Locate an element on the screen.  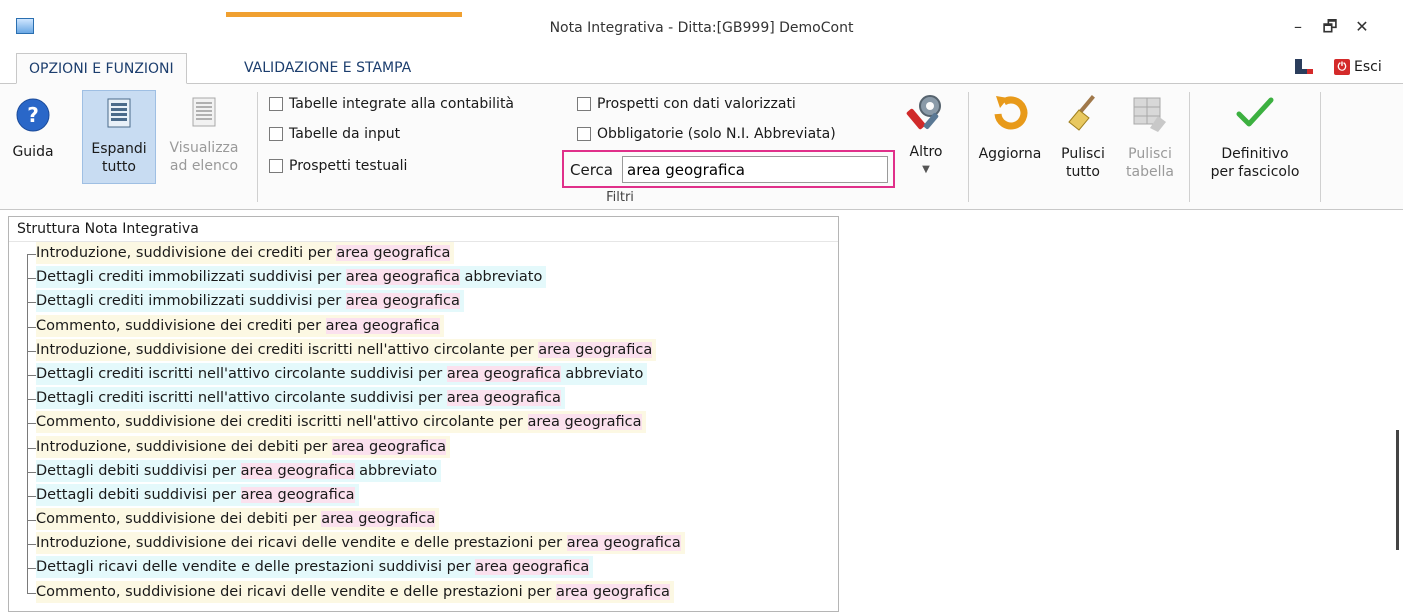
checkbox-tabelle-input: Tabelle da input is located at coordinates (334, 134).